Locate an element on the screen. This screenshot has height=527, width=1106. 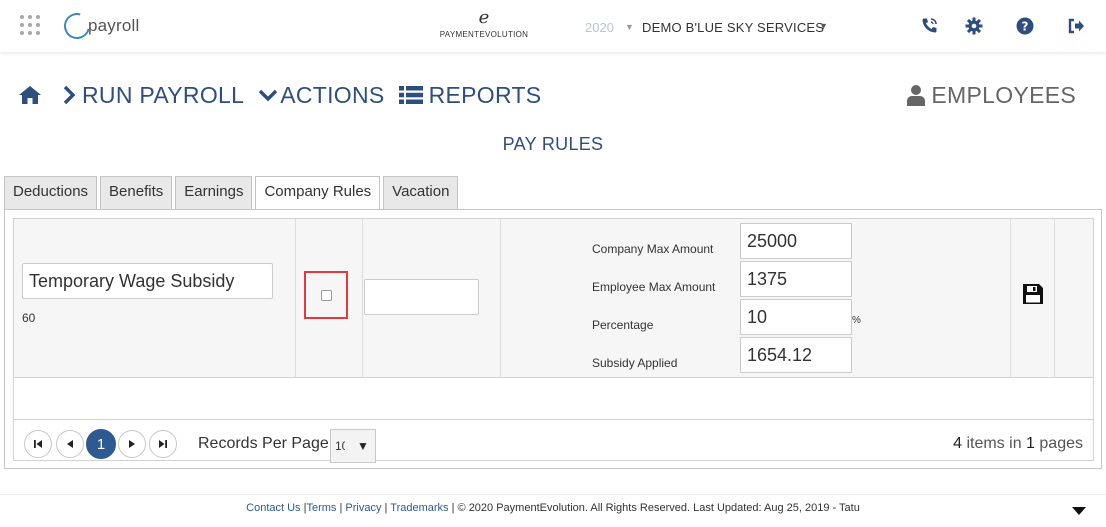
company-caret-icon: ▼ is located at coordinates (823, 26).